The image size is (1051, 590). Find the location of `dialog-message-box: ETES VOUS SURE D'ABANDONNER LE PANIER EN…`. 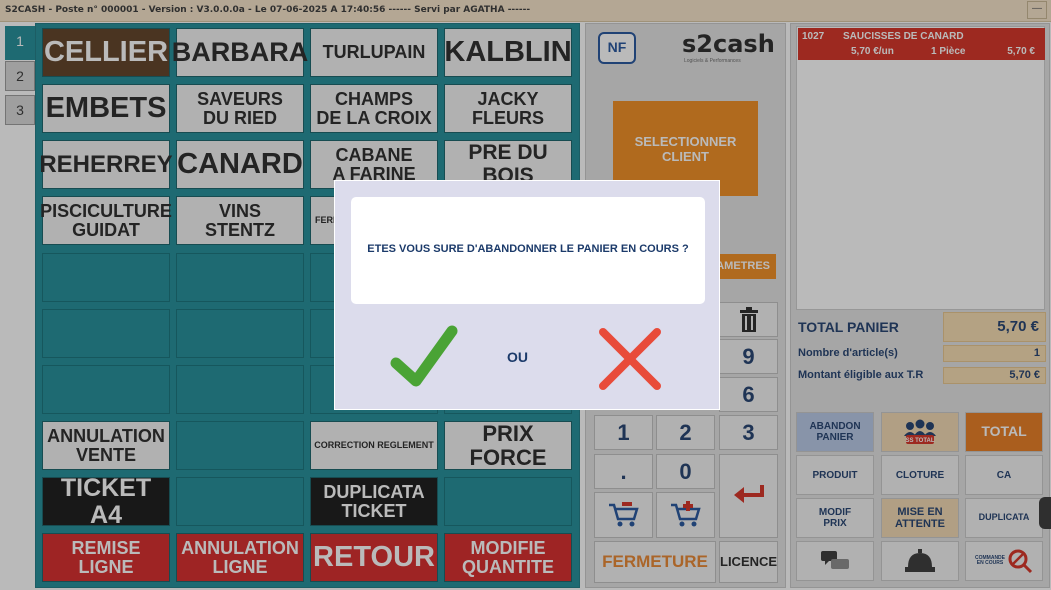

dialog-message-box: ETES VOUS SURE D'ABANDONNER LE PANIER EN… is located at coordinates (528, 250).